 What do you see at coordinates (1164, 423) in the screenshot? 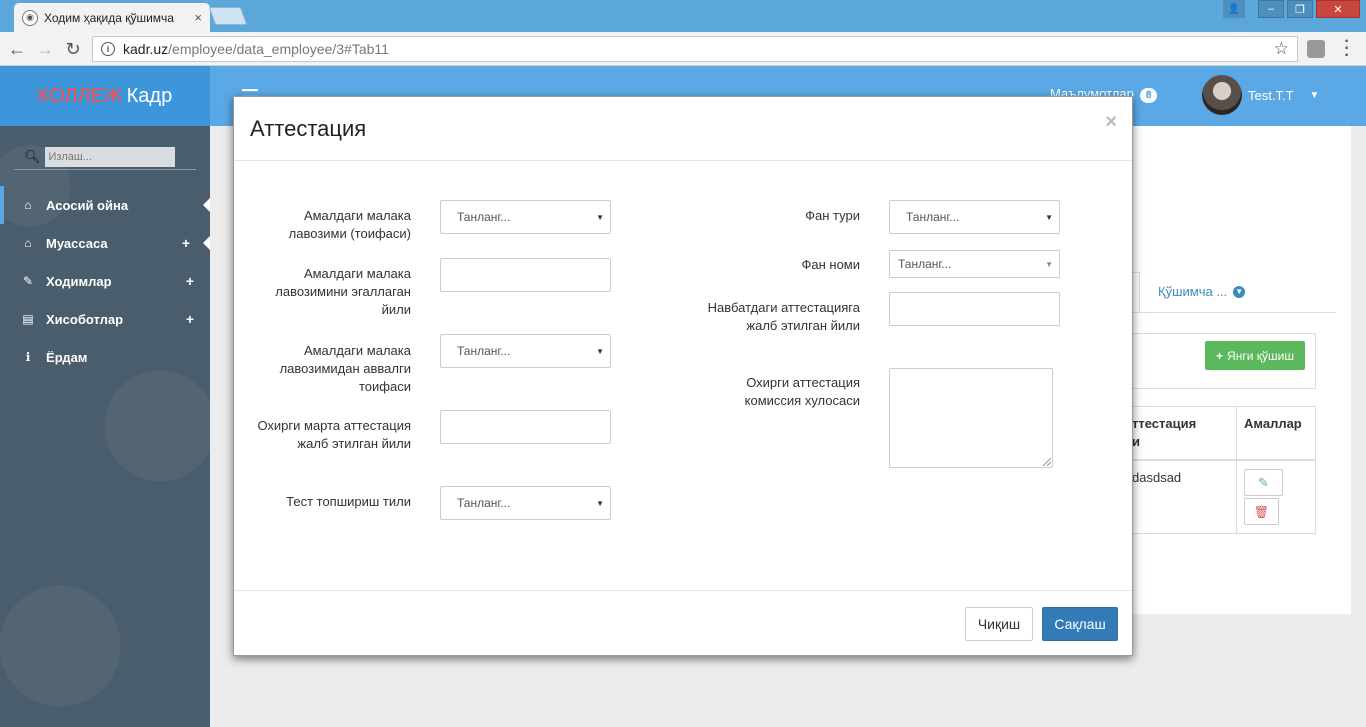
I see `column-header-attestation: ттестация` at bounding box center [1164, 423].